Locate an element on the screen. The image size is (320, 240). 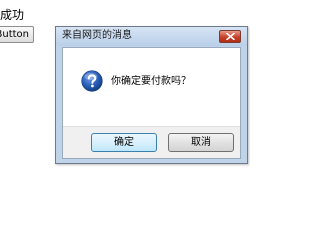
dialog-button-bar: 确定 取消 is located at coordinates (151, 142).